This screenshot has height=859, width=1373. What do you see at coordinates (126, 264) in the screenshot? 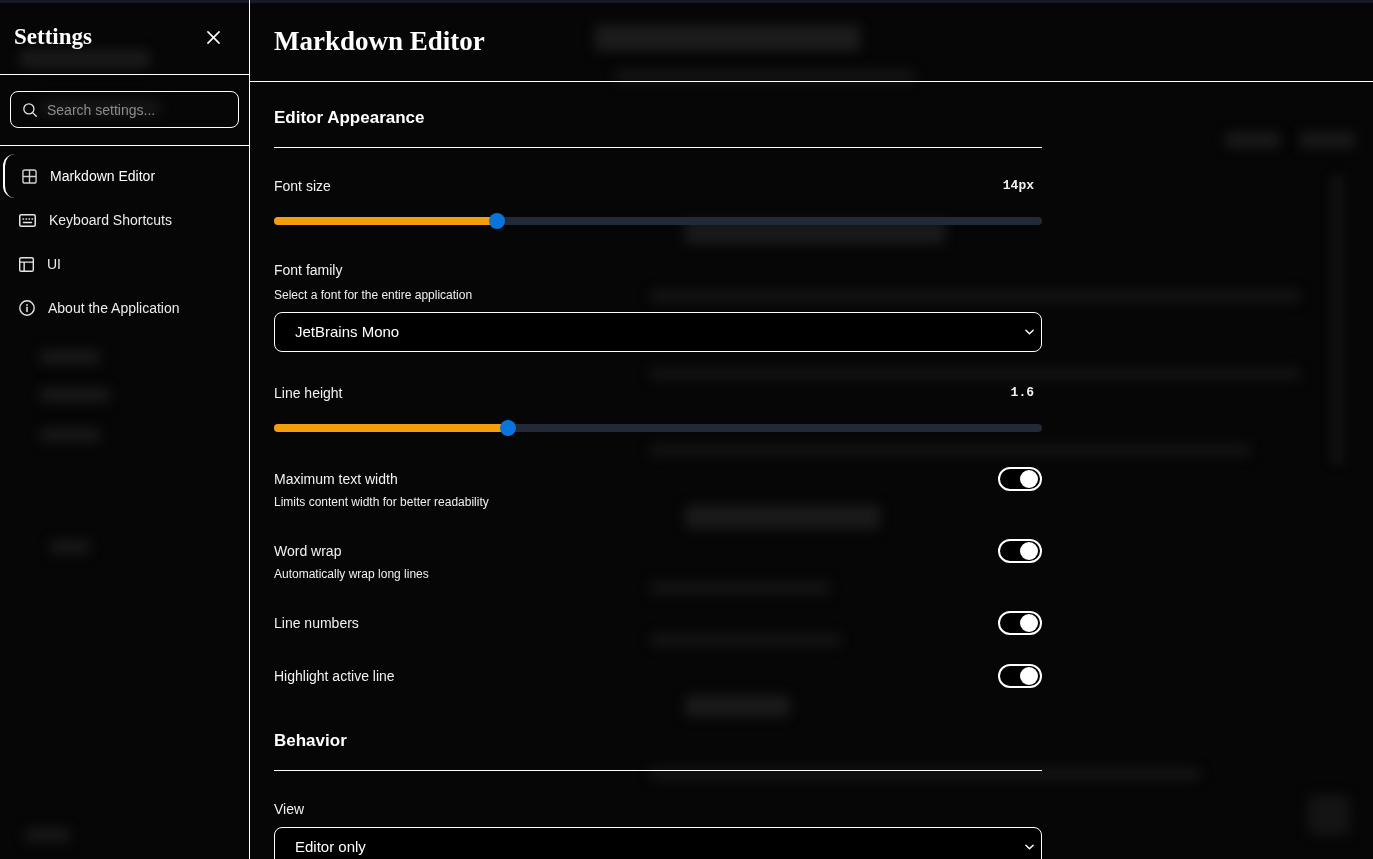
I see `sidebar-item: UI` at bounding box center [126, 264].